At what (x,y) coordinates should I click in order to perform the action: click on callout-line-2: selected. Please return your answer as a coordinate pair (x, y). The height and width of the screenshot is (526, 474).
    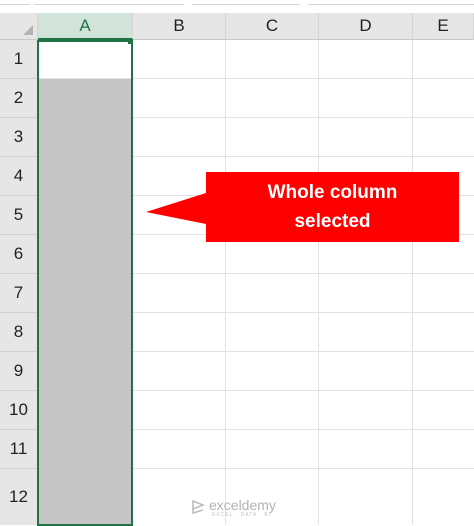
    Looking at the image, I should click on (332, 221).